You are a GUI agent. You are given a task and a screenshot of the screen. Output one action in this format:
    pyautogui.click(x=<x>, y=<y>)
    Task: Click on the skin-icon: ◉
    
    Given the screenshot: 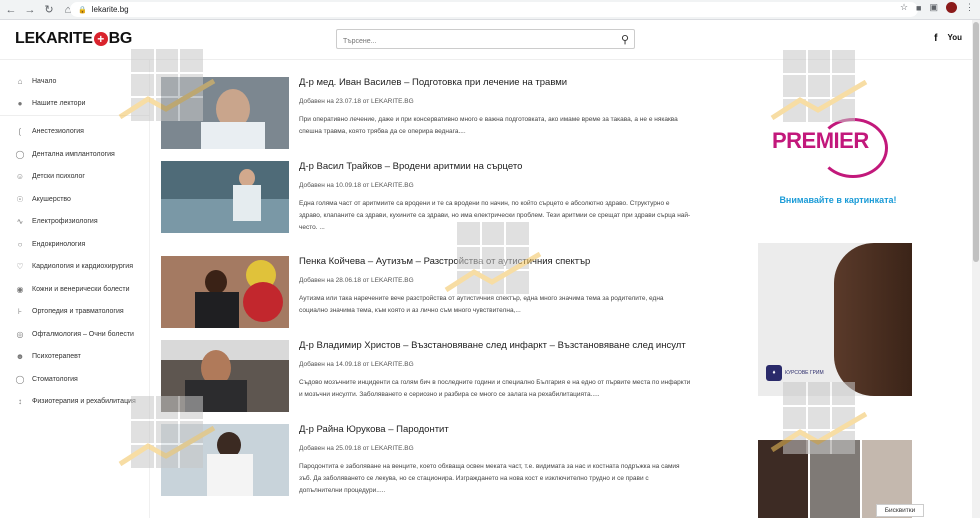 What is the action you would take?
    pyautogui.click(x=20, y=289)
    